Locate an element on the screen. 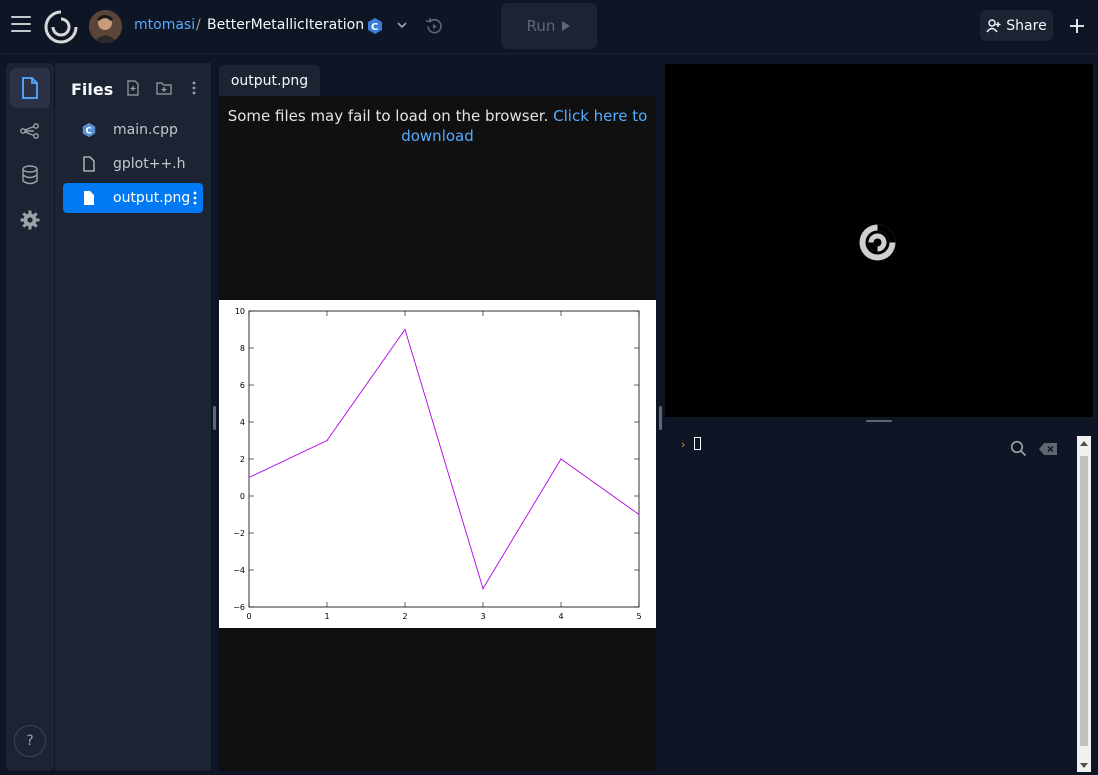  run-button: Run is located at coordinates (549, 26).